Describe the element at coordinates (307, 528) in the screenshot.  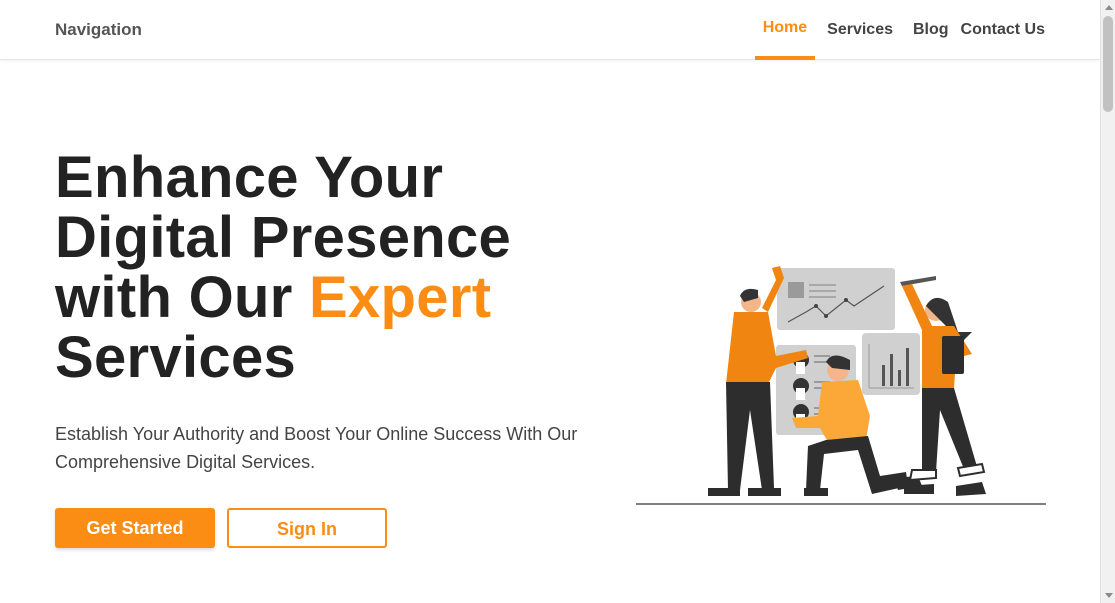
I see `sign-in-button: Sign In` at that location.